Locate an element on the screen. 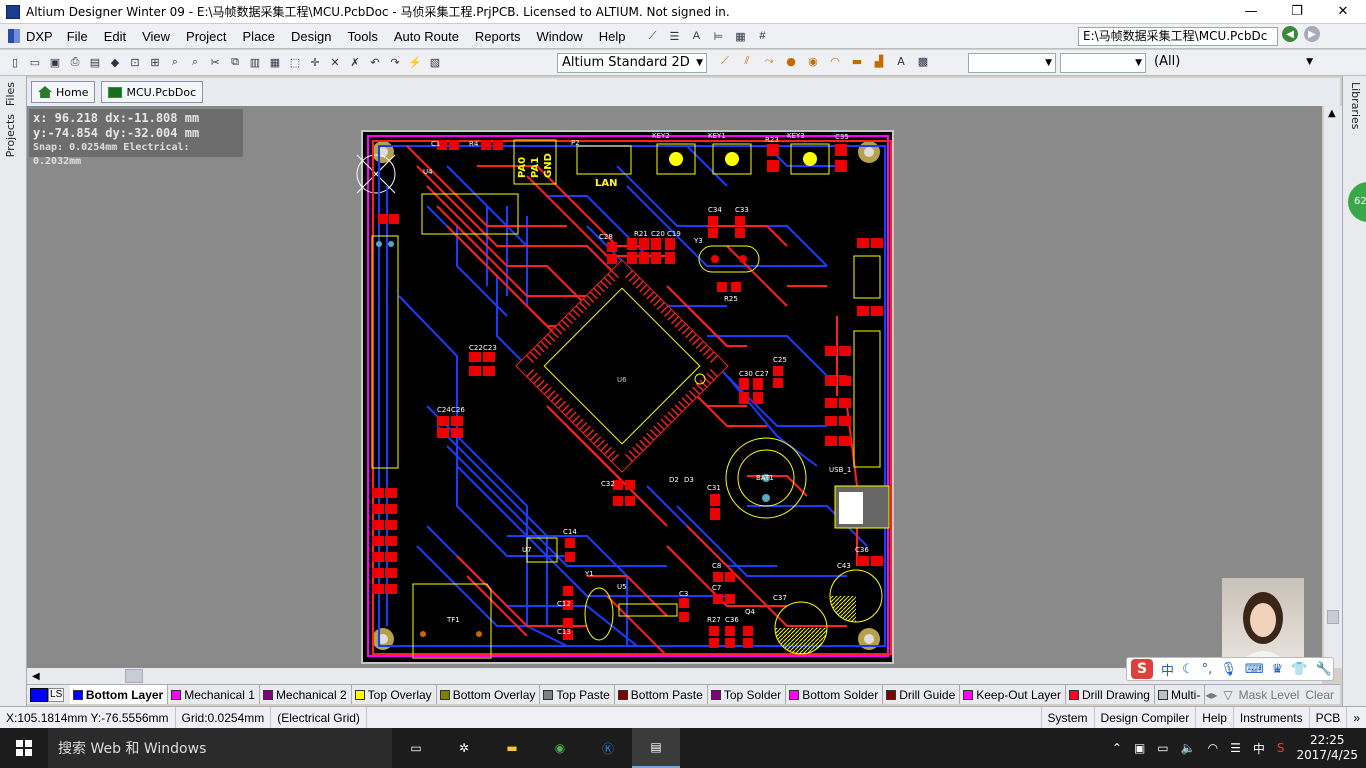 The image size is (1366, 768). menu-place: Place is located at coordinates (259, 36).